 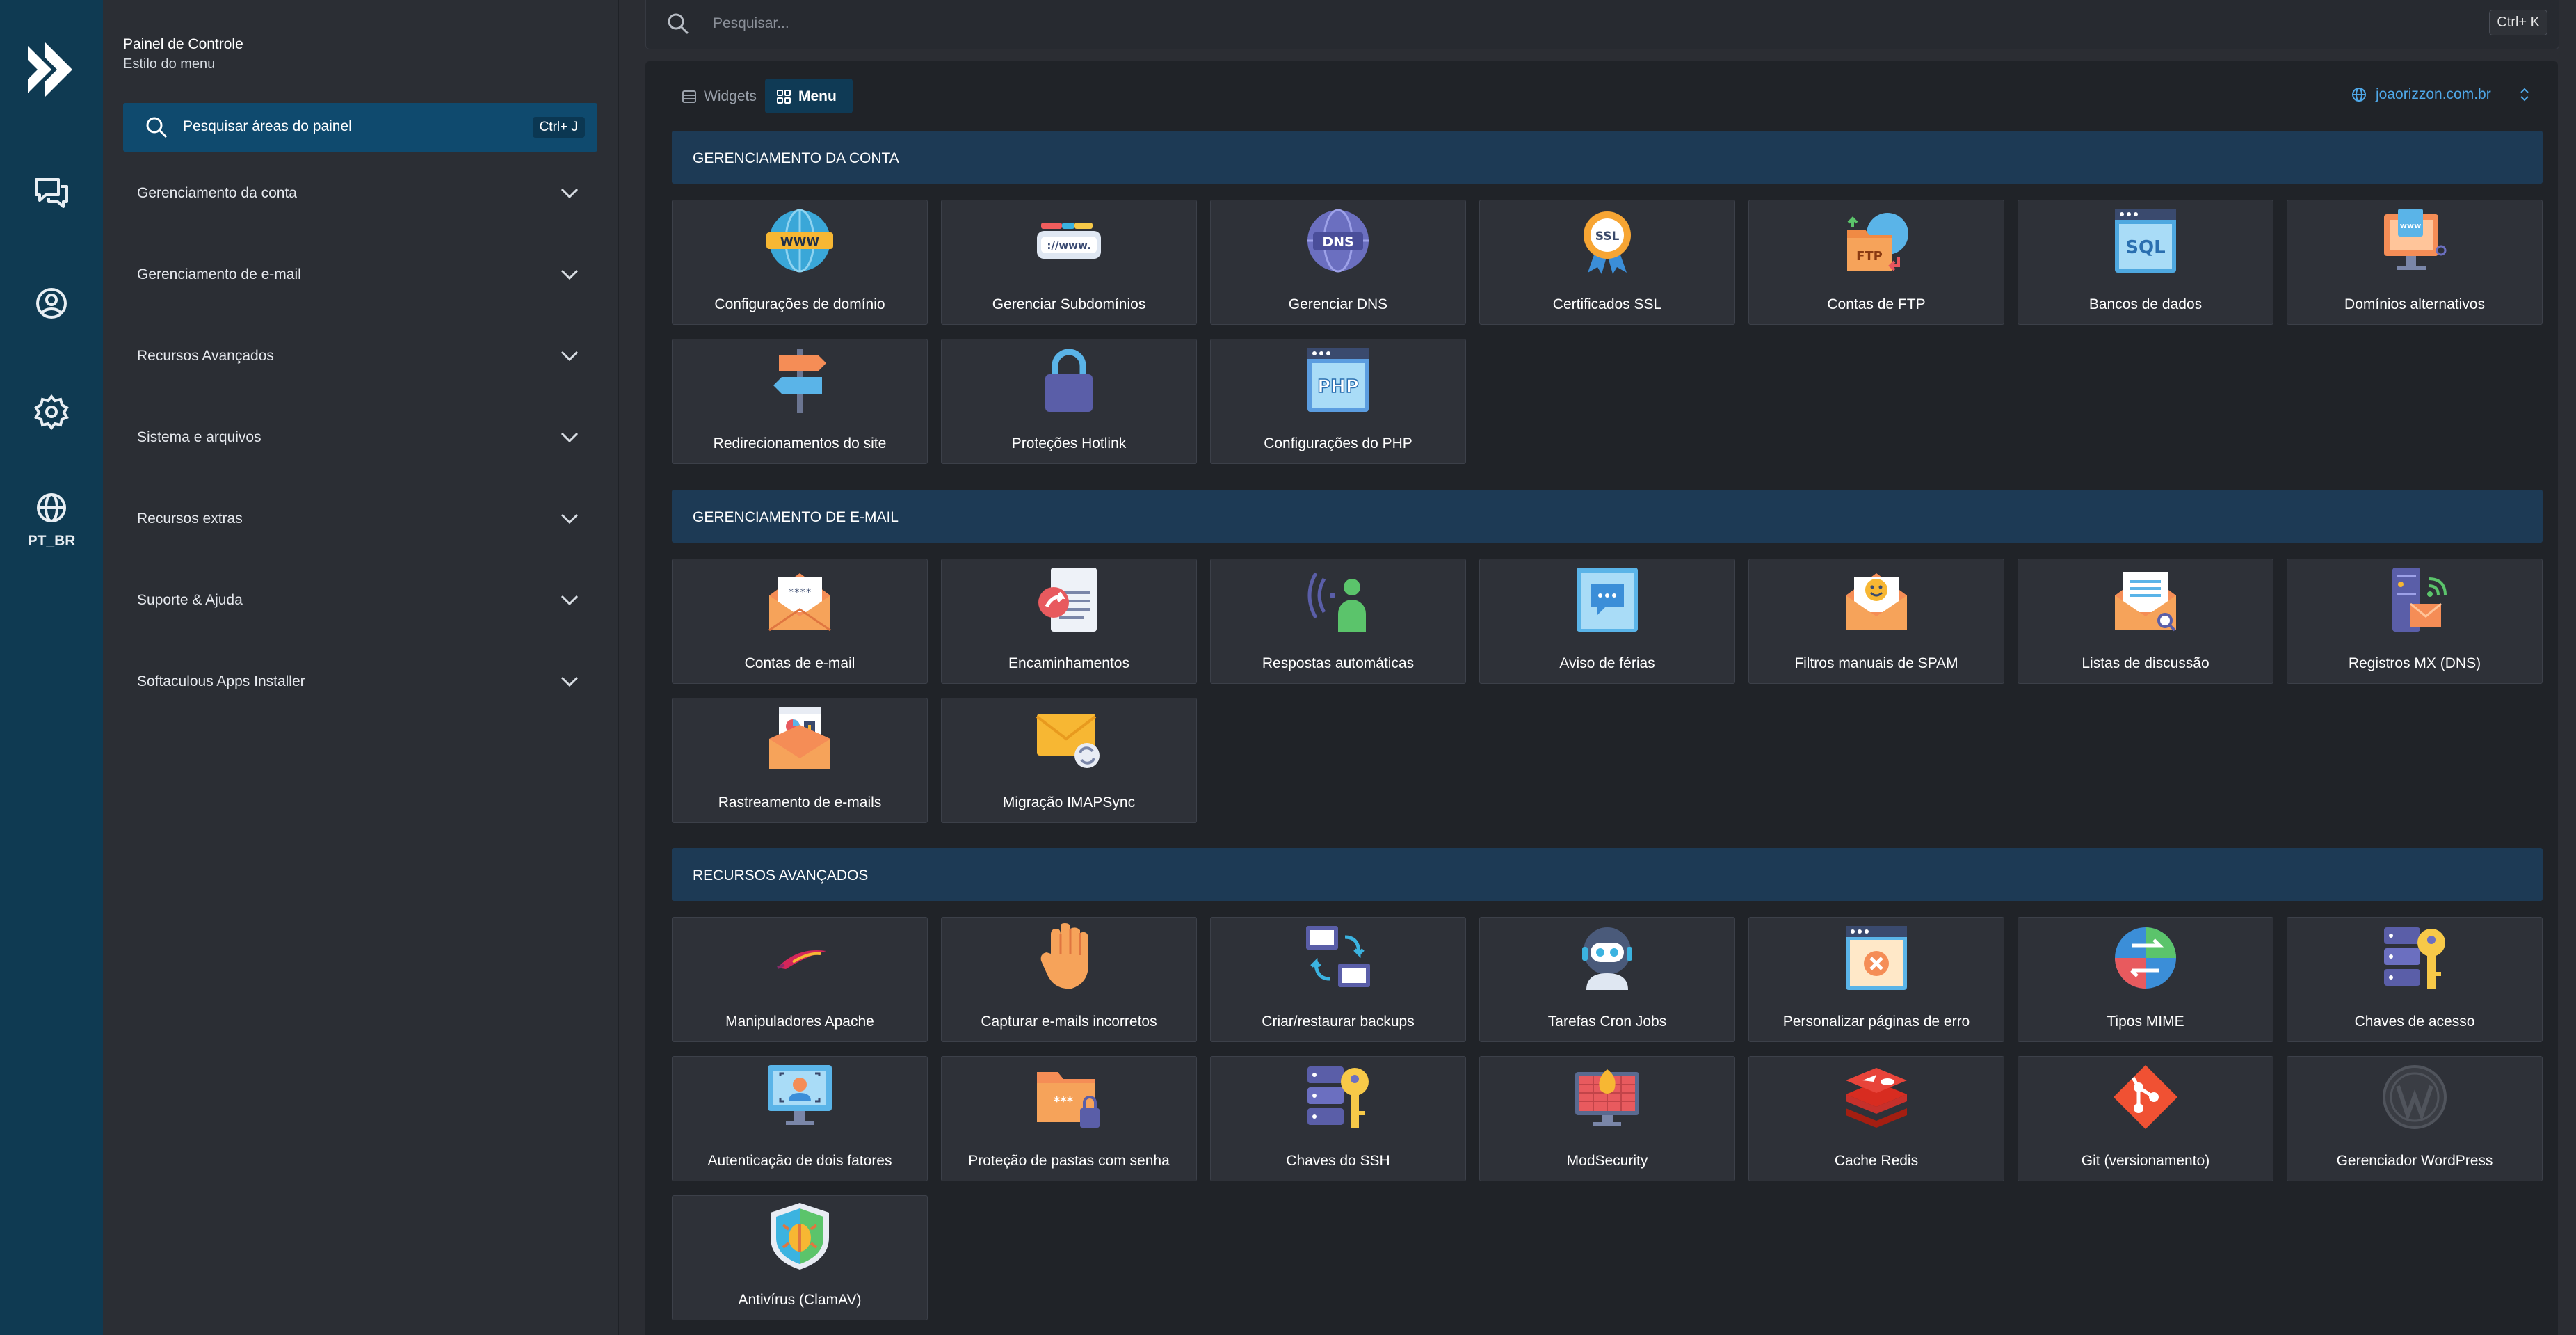 What do you see at coordinates (1876, 1022) in the screenshot?
I see `tile-label: Personalizar páginas de erro` at bounding box center [1876, 1022].